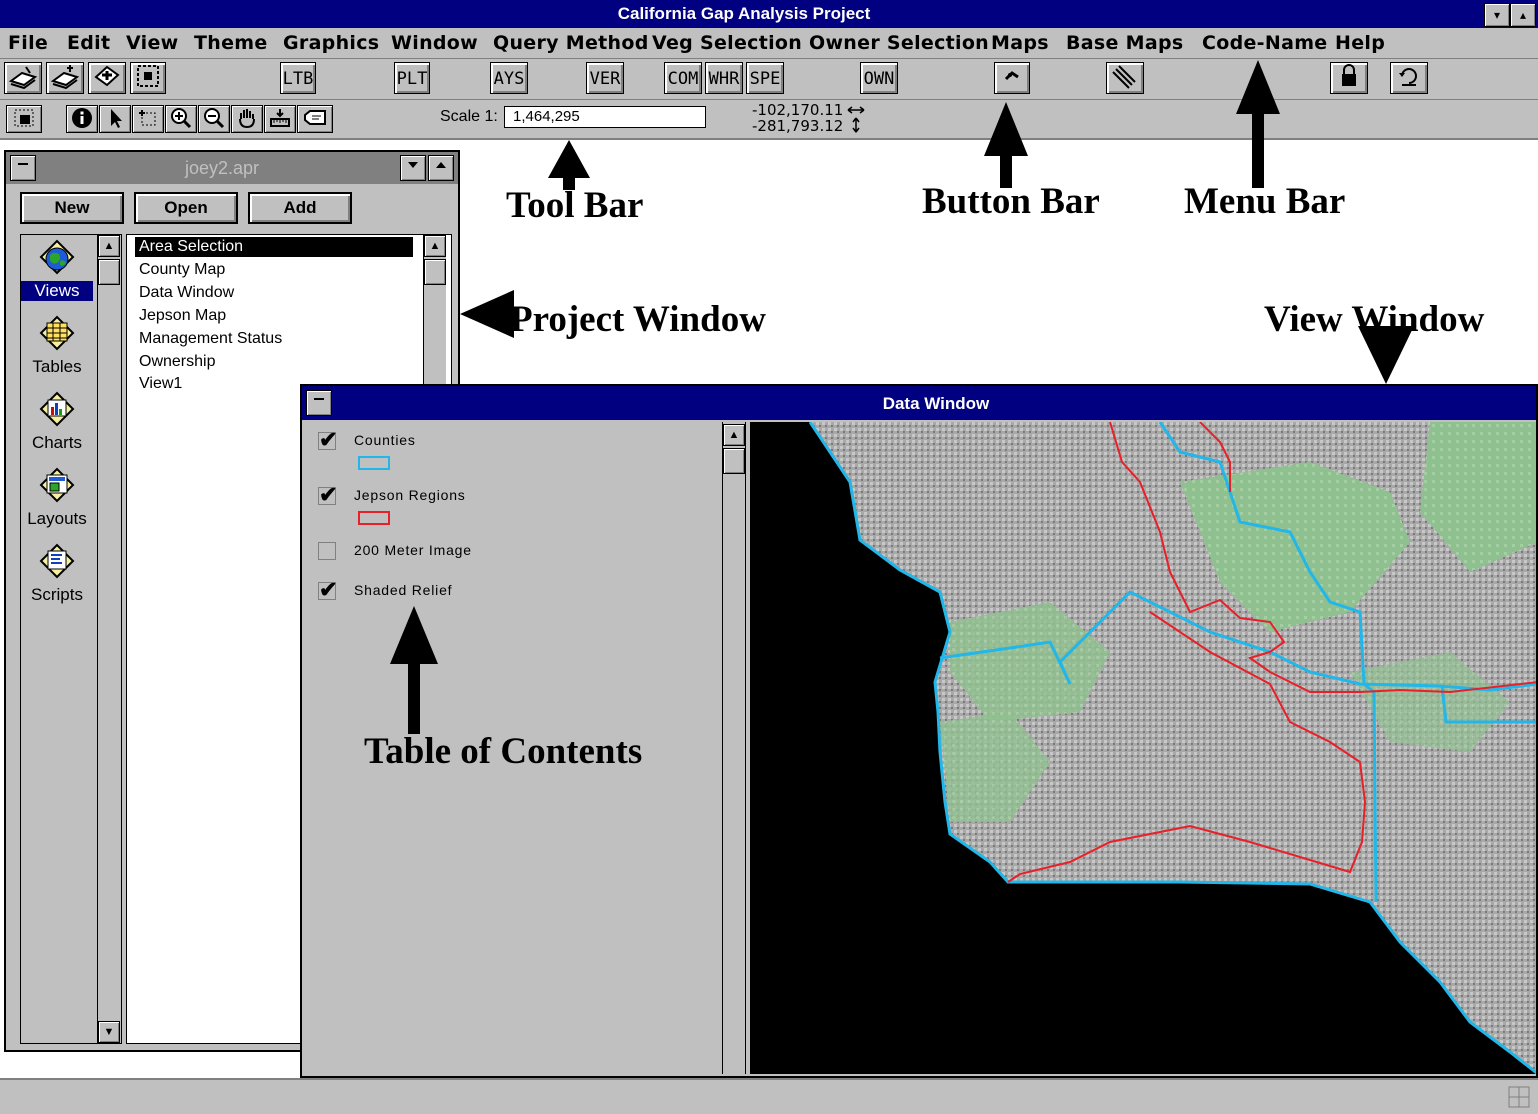  Describe the element at coordinates (571, 43) in the screenshot. I see `menu-query-method: Query Method` at that location.